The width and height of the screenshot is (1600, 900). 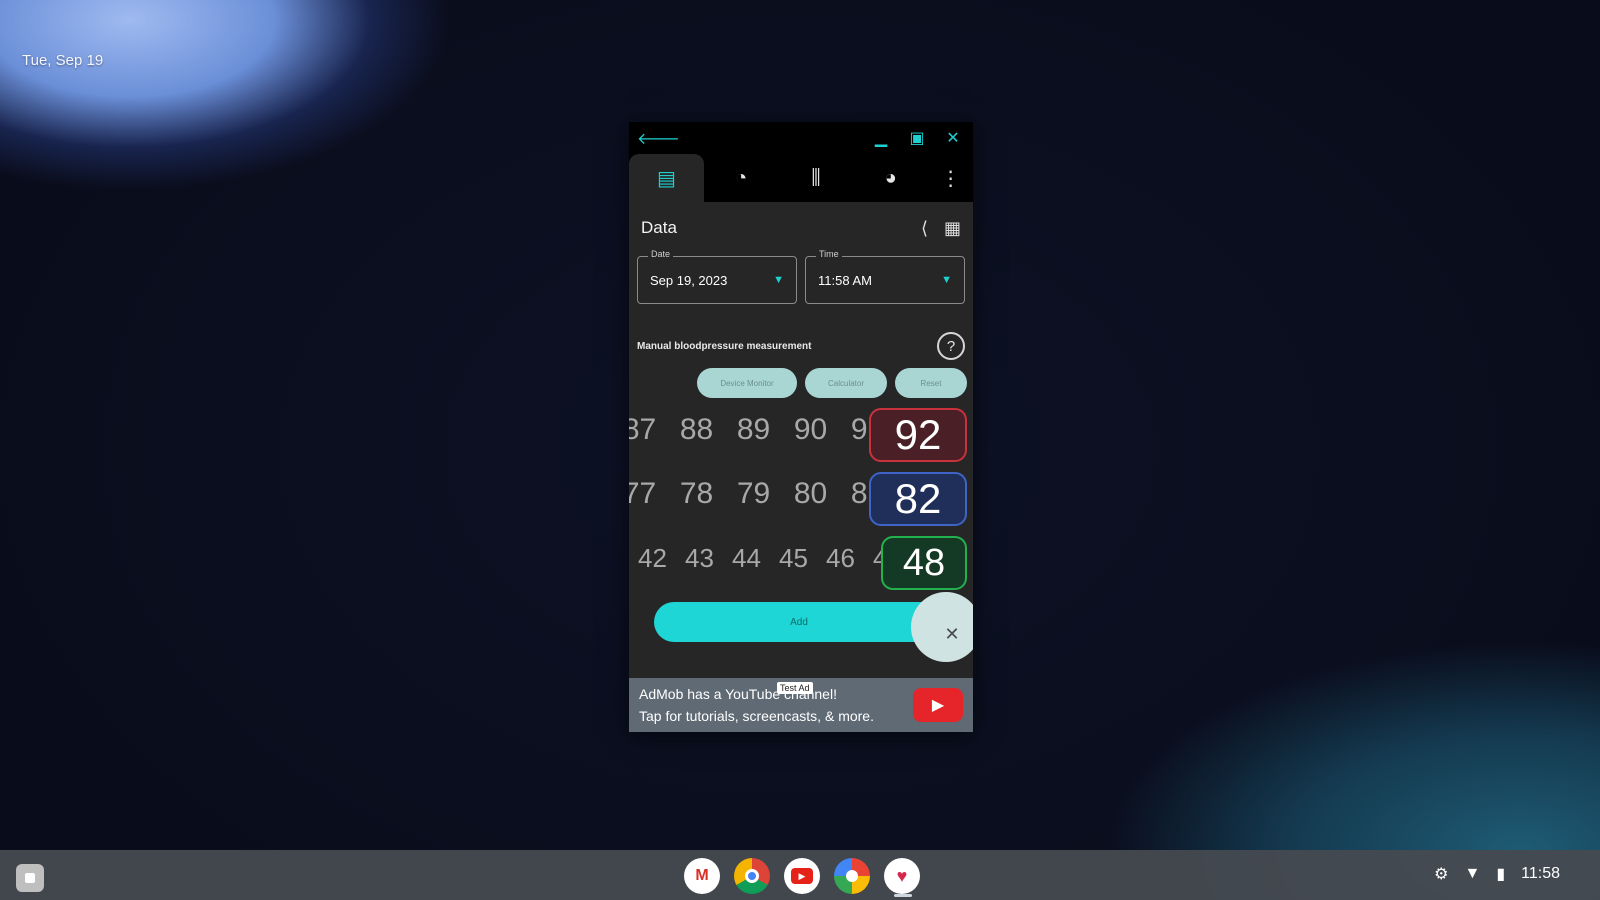 I want to click on gauge-icon: ◔, so click(x=741, y=177).